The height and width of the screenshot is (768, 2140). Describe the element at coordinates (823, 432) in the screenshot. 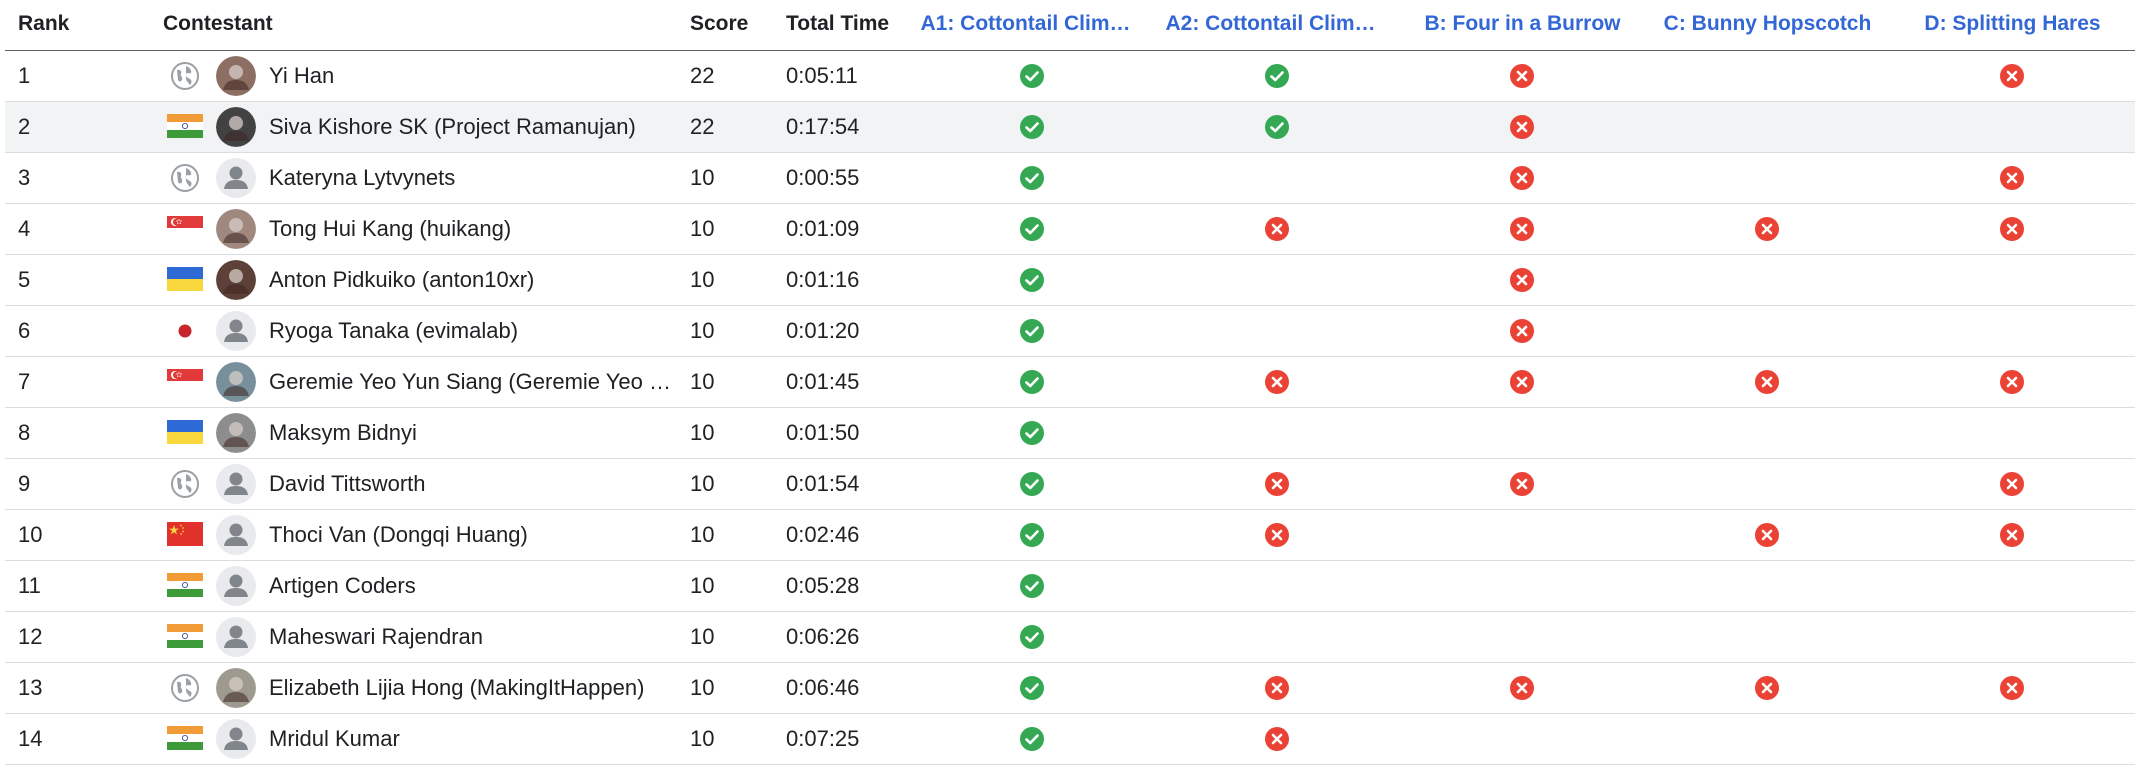

I see `total-time-cell: 0:01:50` at that location.